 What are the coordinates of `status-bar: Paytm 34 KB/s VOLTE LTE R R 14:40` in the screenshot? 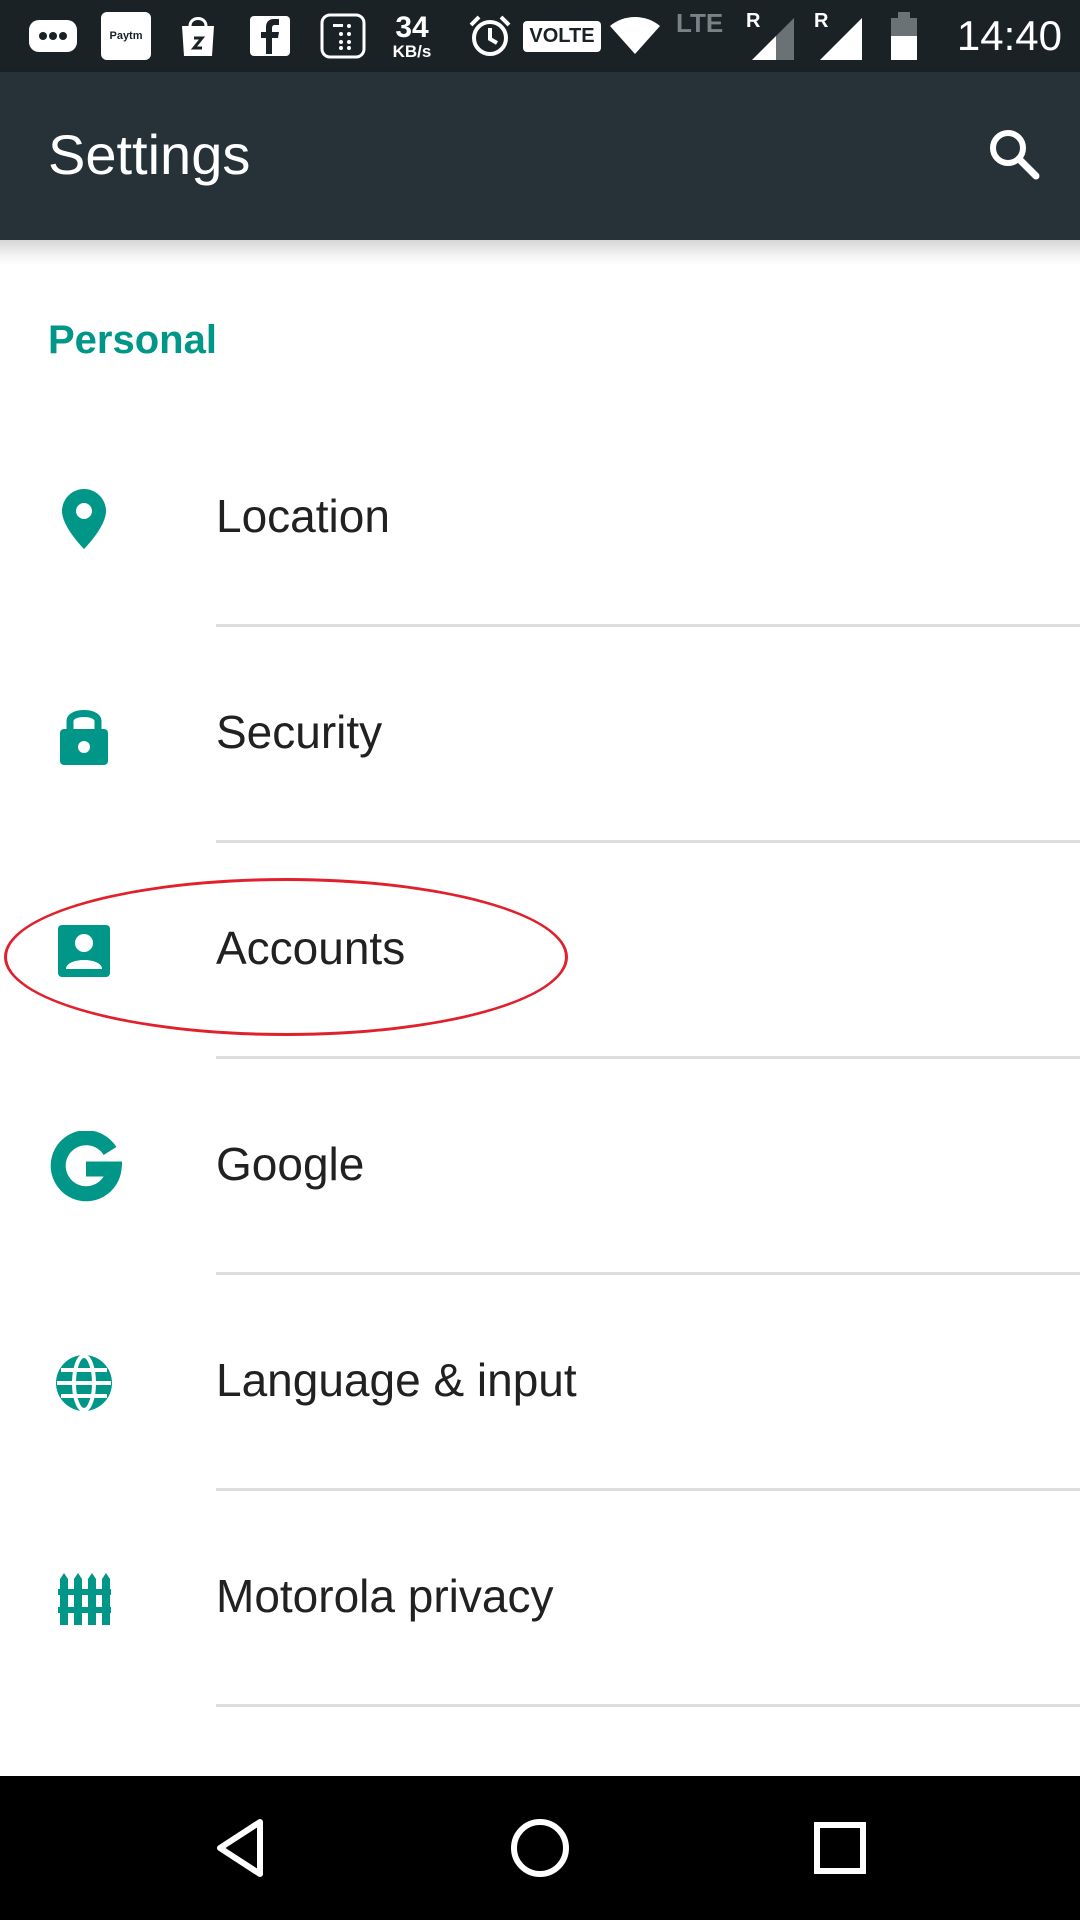 It's located at (540, 36).